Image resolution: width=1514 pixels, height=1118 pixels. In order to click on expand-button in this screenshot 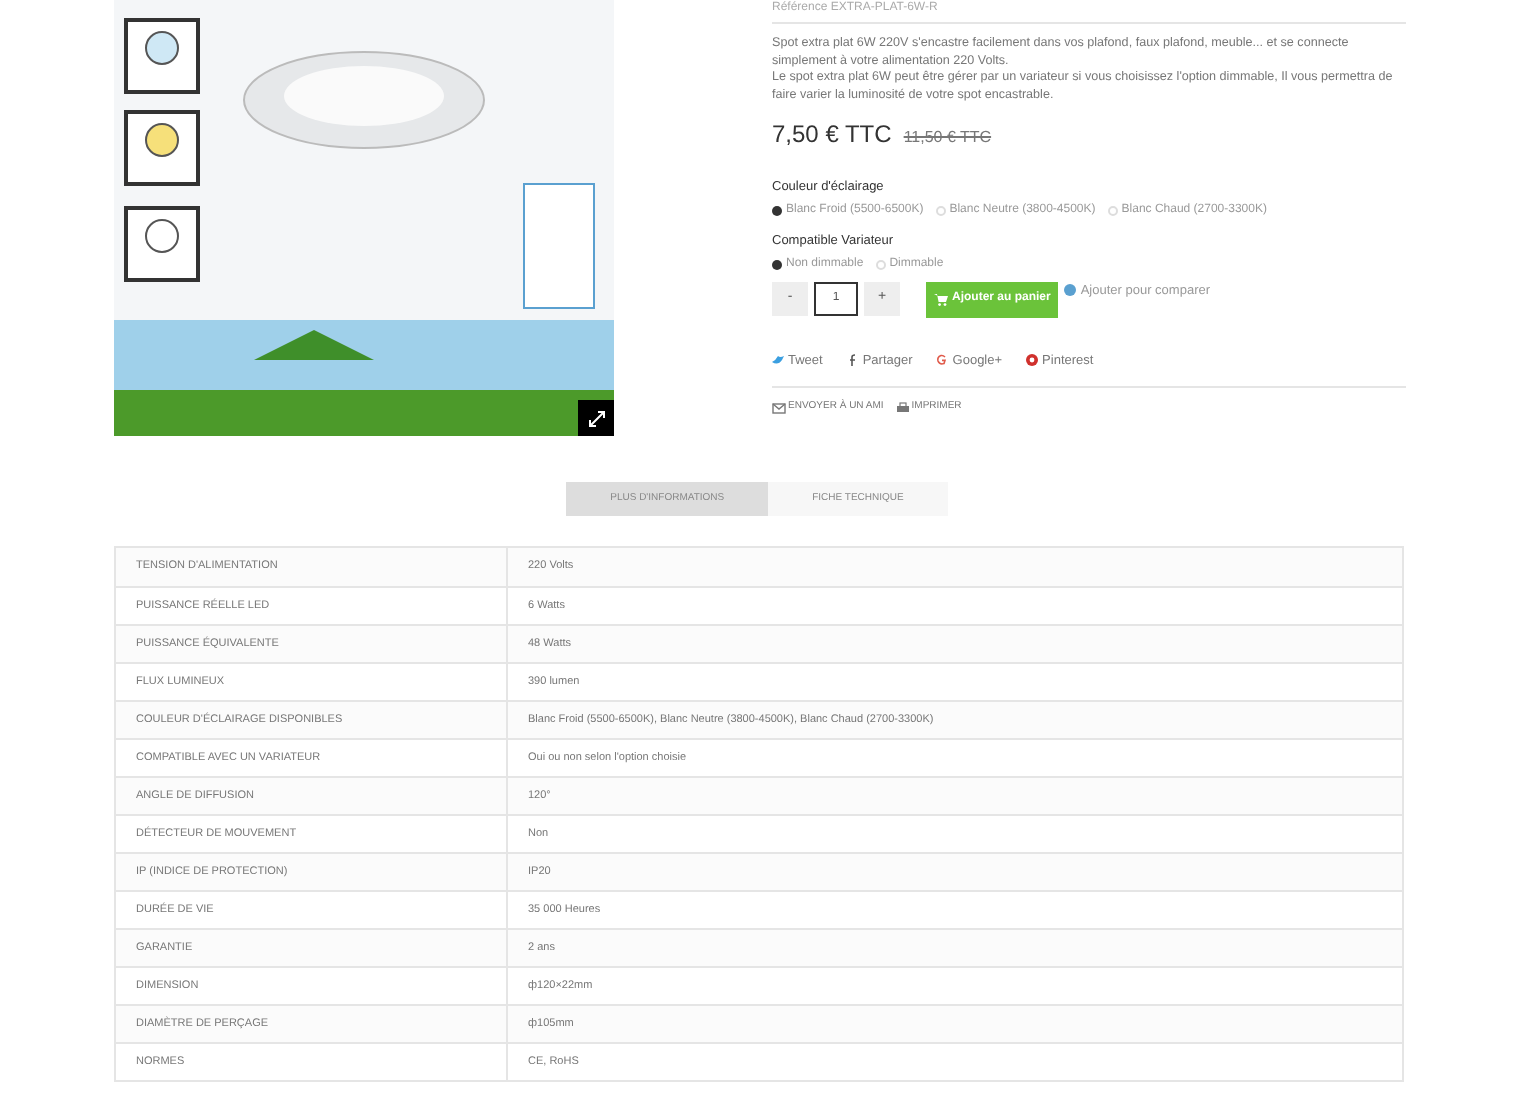, I will do `click(596, 418)`.